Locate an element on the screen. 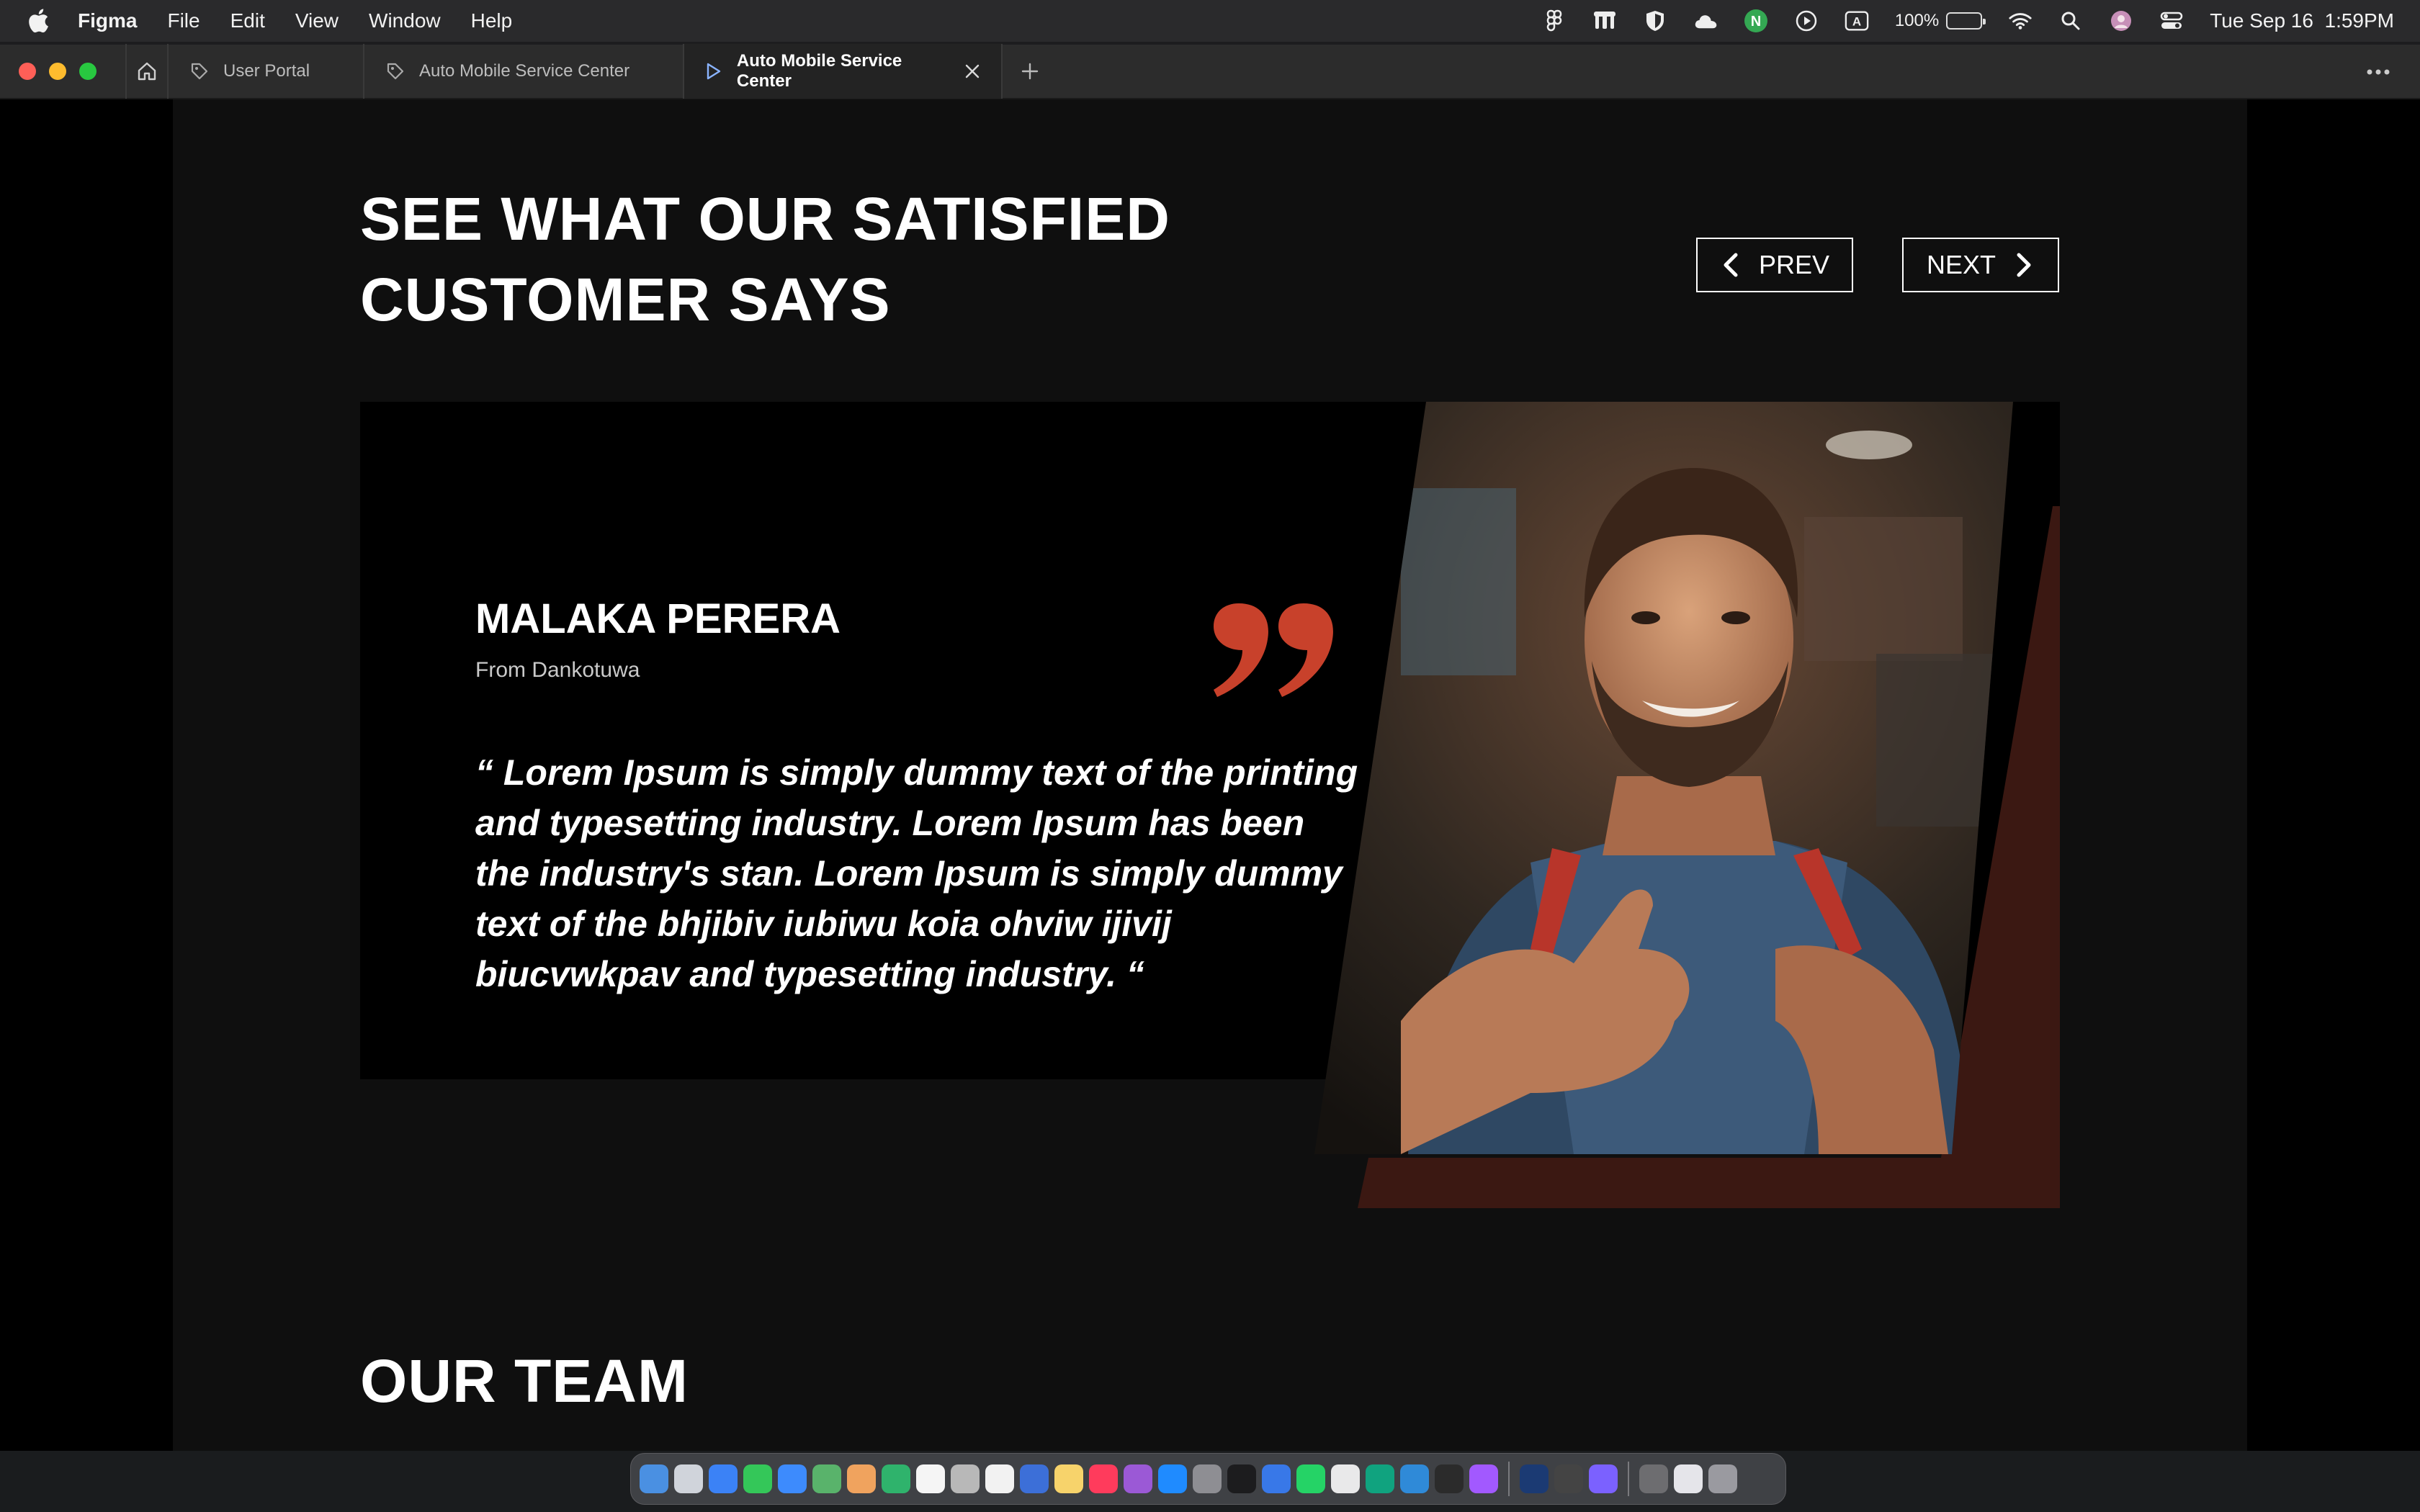  settings-icon is located at coordinates (1207, 1478).